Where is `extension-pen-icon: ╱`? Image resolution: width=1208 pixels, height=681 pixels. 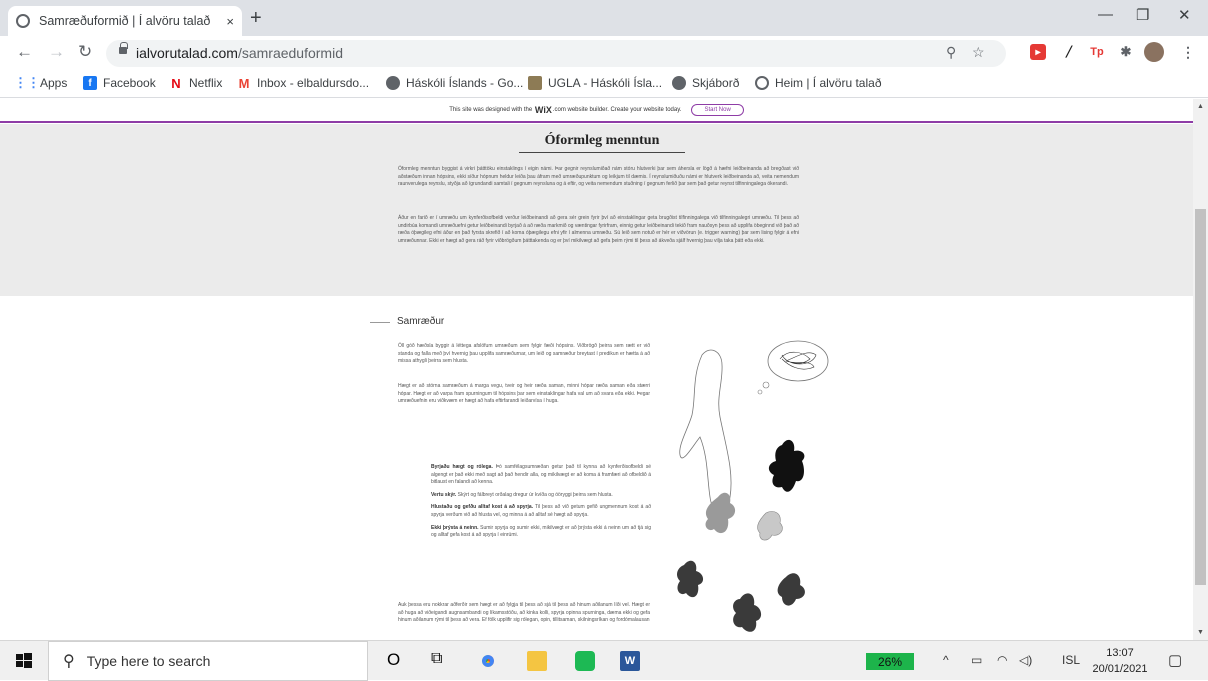
extension-pen-icon: ╱ is located at coordinates (1069, 52).